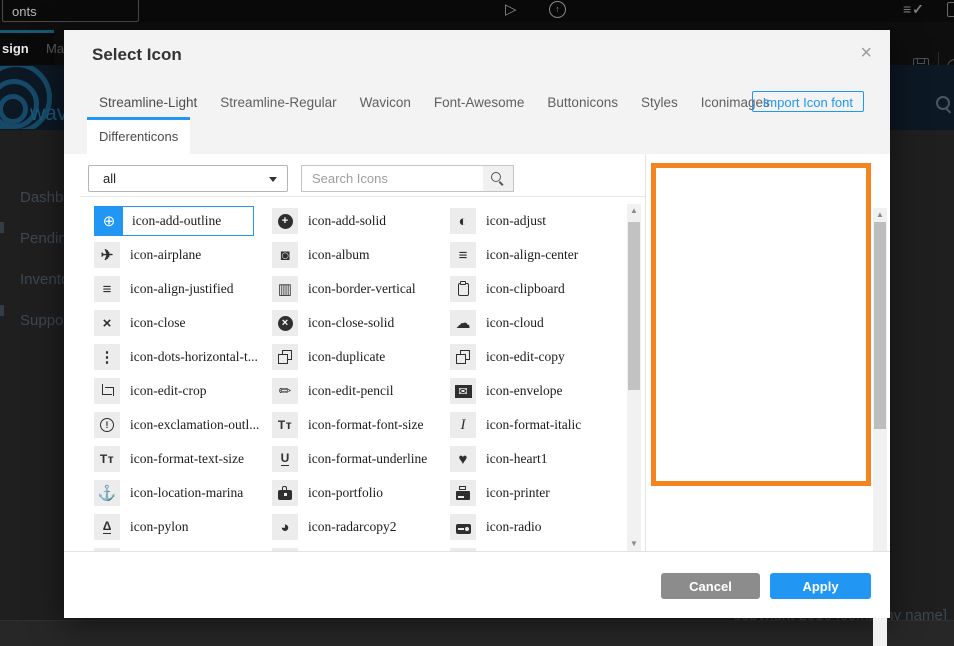 The height and width of the screenshot is (646, 954). What do you see at coordinates (347, 356) in the screenshot?
I see `icon-label: icon-duplicate` at bounding box center [347, 356].